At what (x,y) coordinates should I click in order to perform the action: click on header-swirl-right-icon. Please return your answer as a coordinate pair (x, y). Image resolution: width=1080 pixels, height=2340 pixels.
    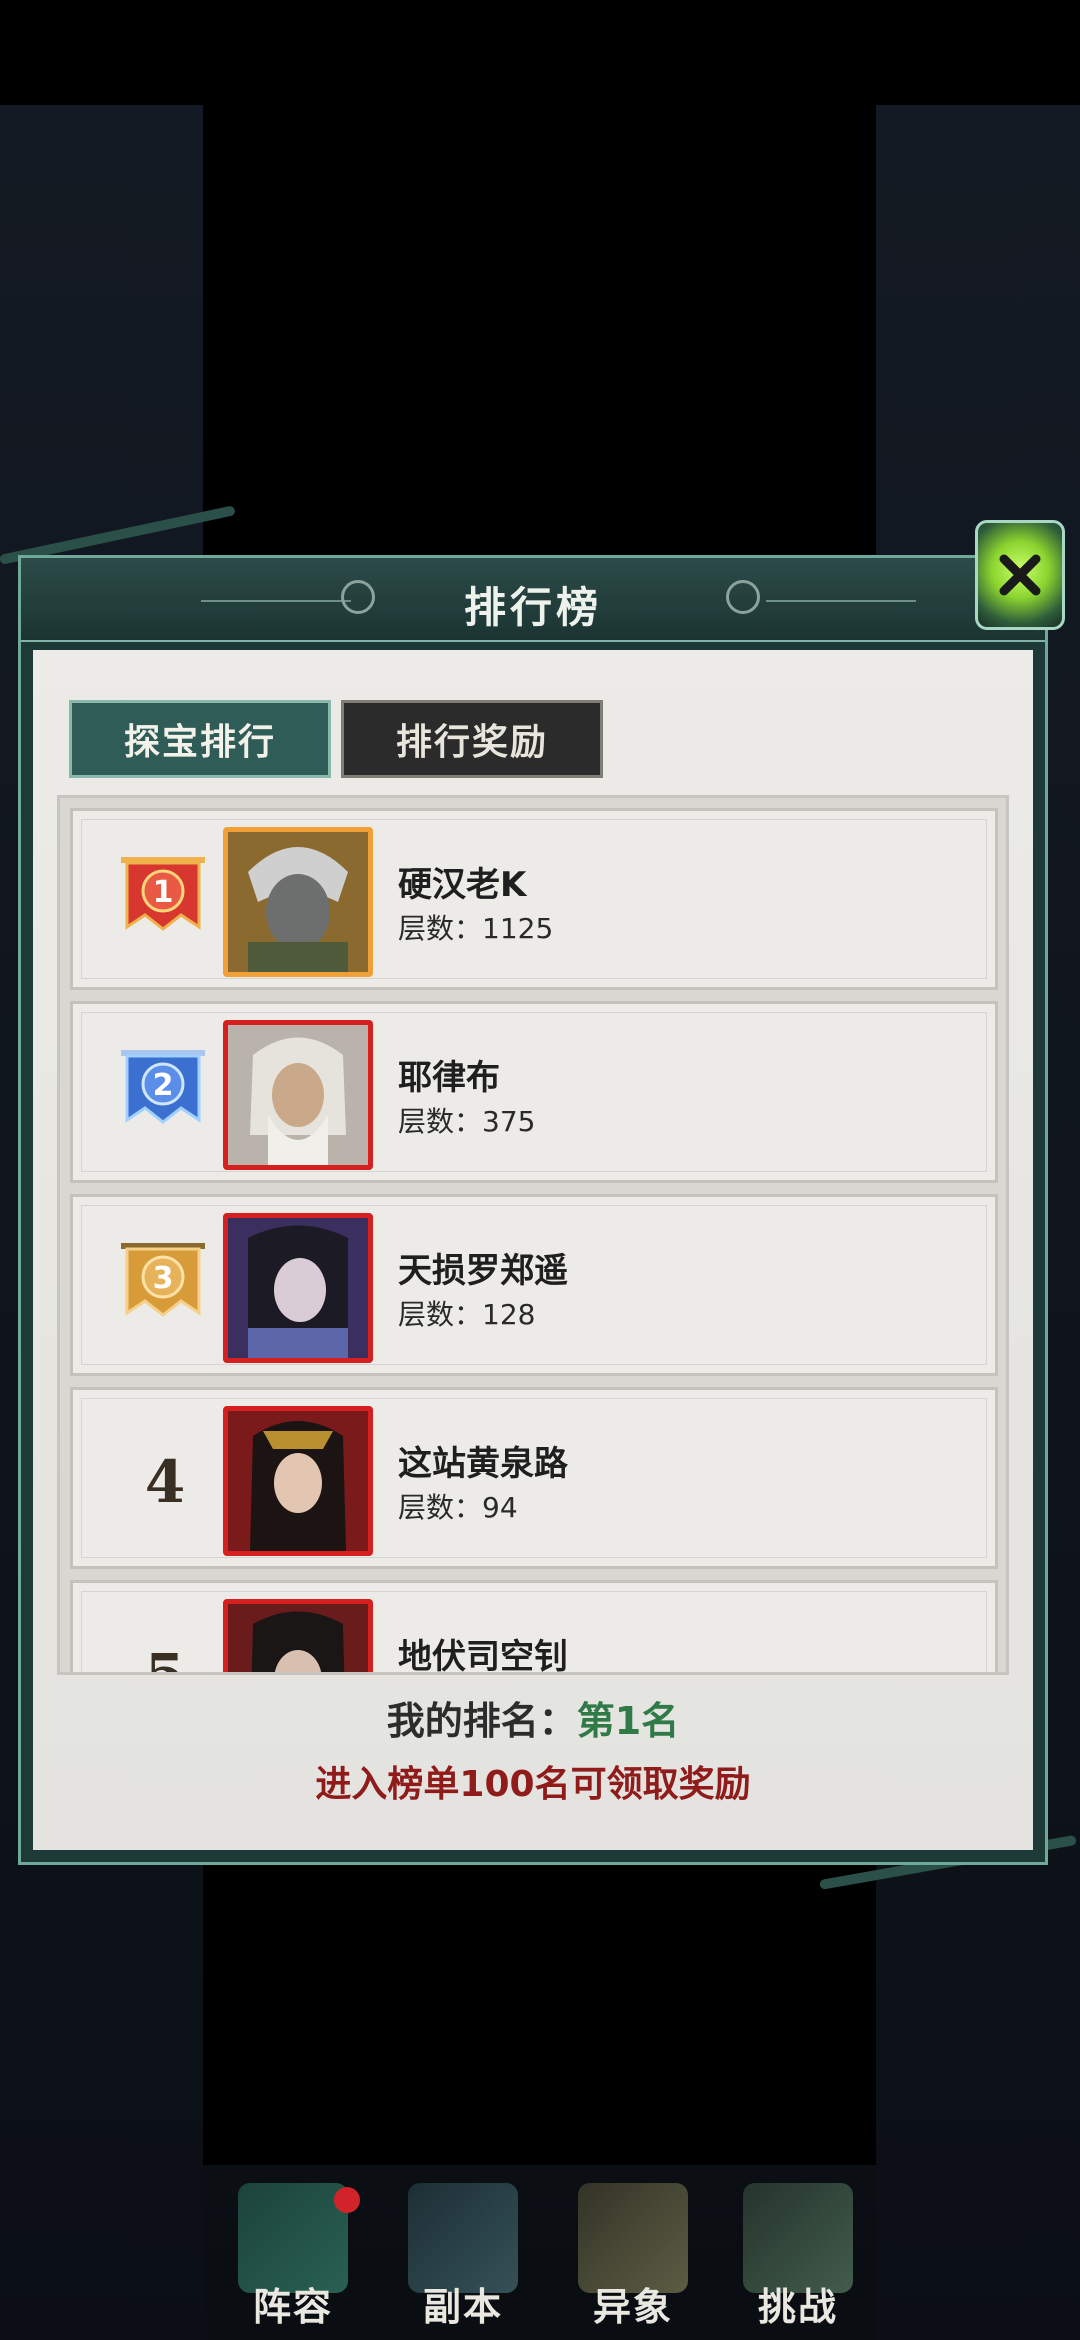
    Looking at the image, I should click on (743, 597).